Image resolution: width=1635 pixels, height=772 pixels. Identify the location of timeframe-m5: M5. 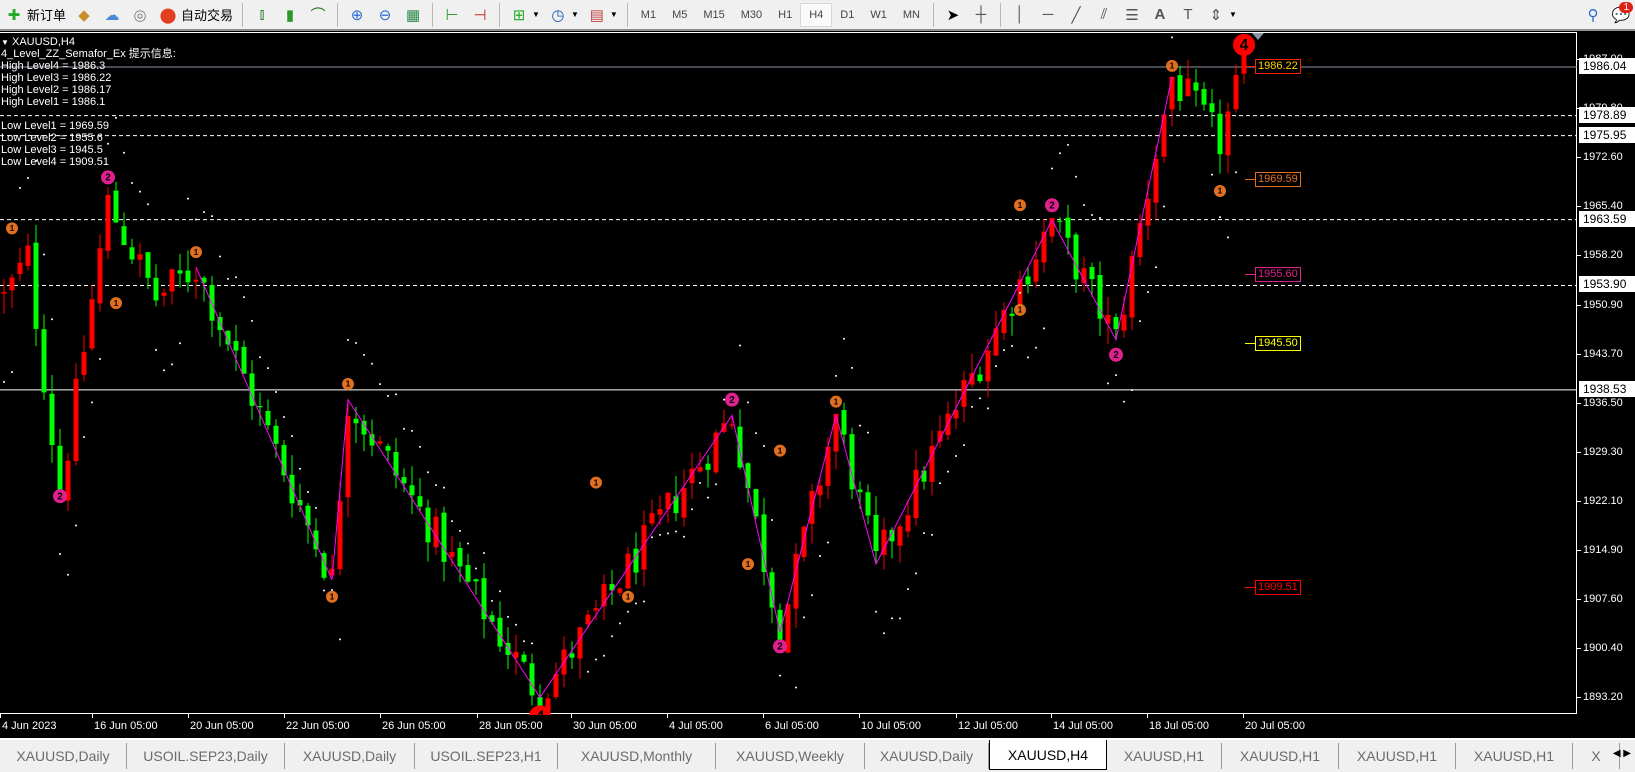
(679, 15).